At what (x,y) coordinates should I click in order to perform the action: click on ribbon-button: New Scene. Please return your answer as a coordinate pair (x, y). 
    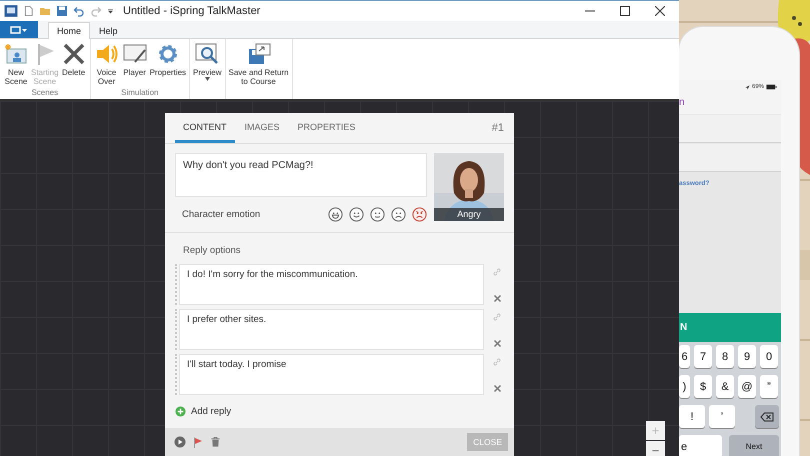
    Looking at the image, I should click on (16, 63).